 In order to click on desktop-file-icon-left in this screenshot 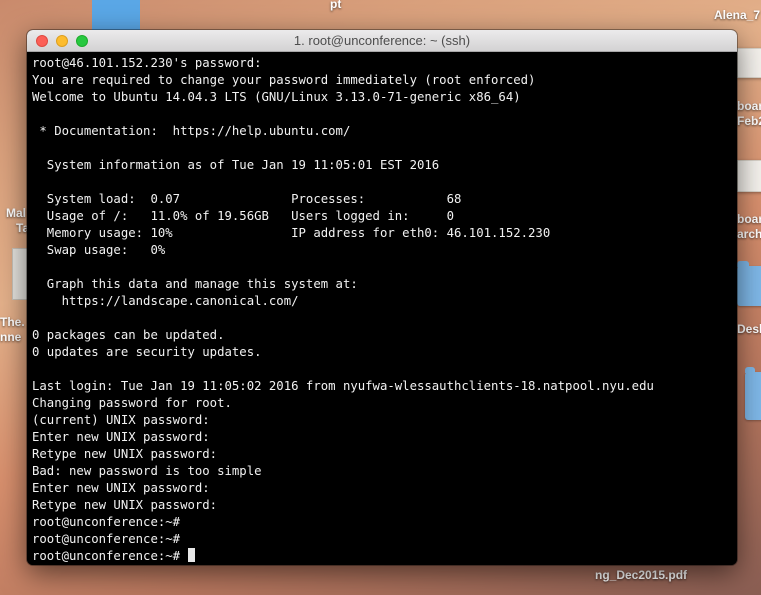, I will do `click(20, 274)`.